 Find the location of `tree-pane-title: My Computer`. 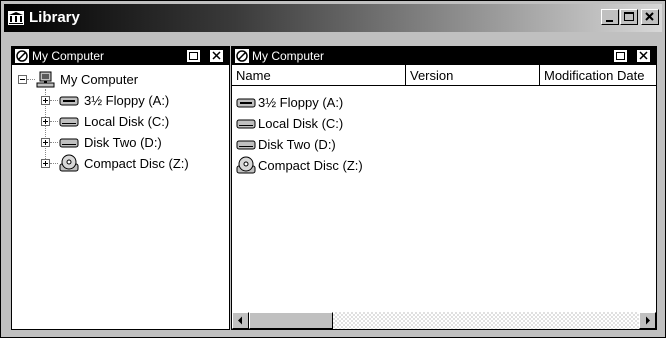

tree-pane-title: My Computer is located at coordinates (68, 56).